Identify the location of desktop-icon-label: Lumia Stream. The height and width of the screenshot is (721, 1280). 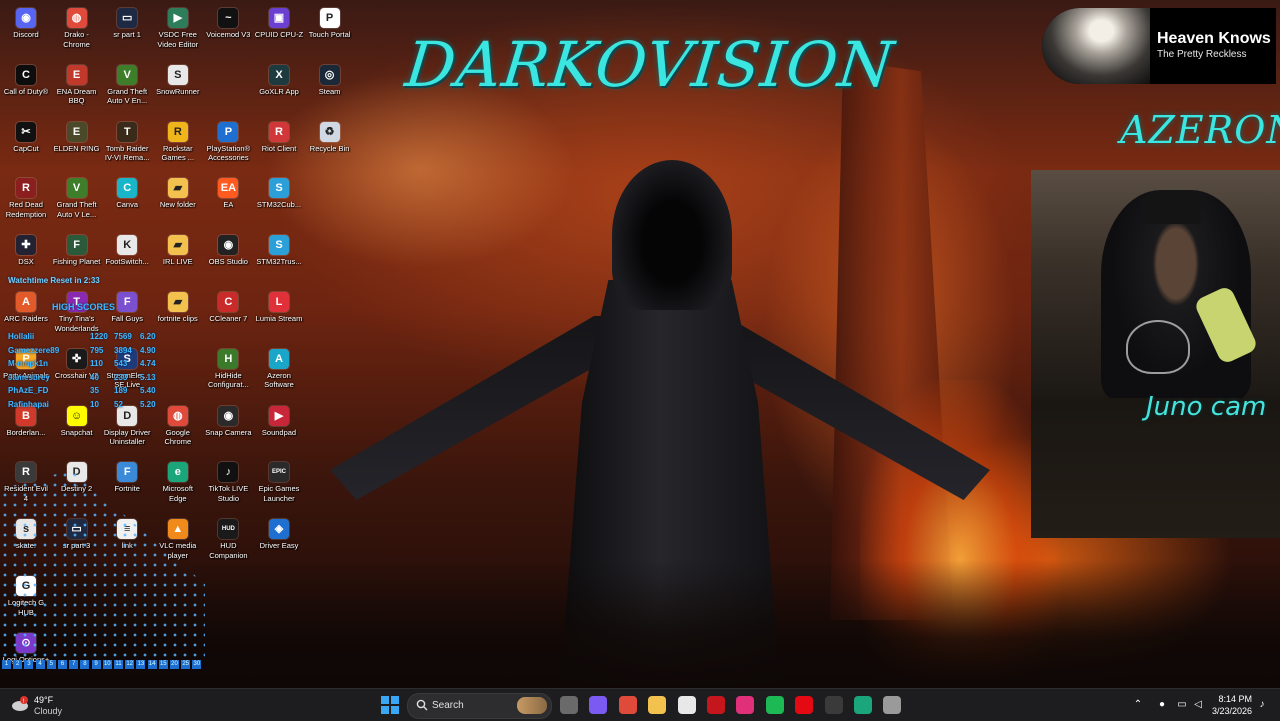
(279, 318).